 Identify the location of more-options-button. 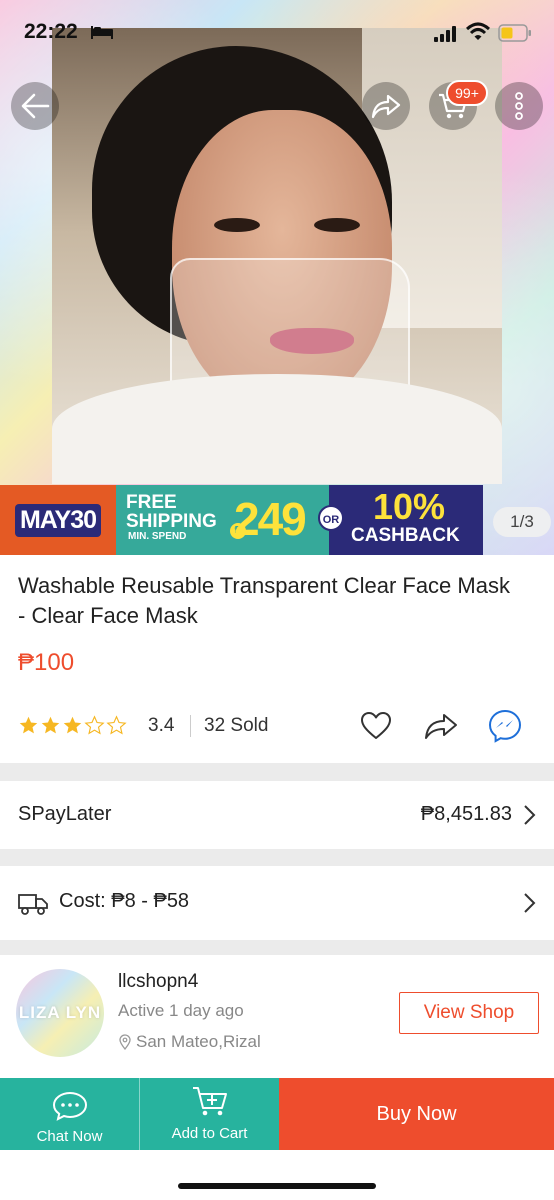
(519, 106).